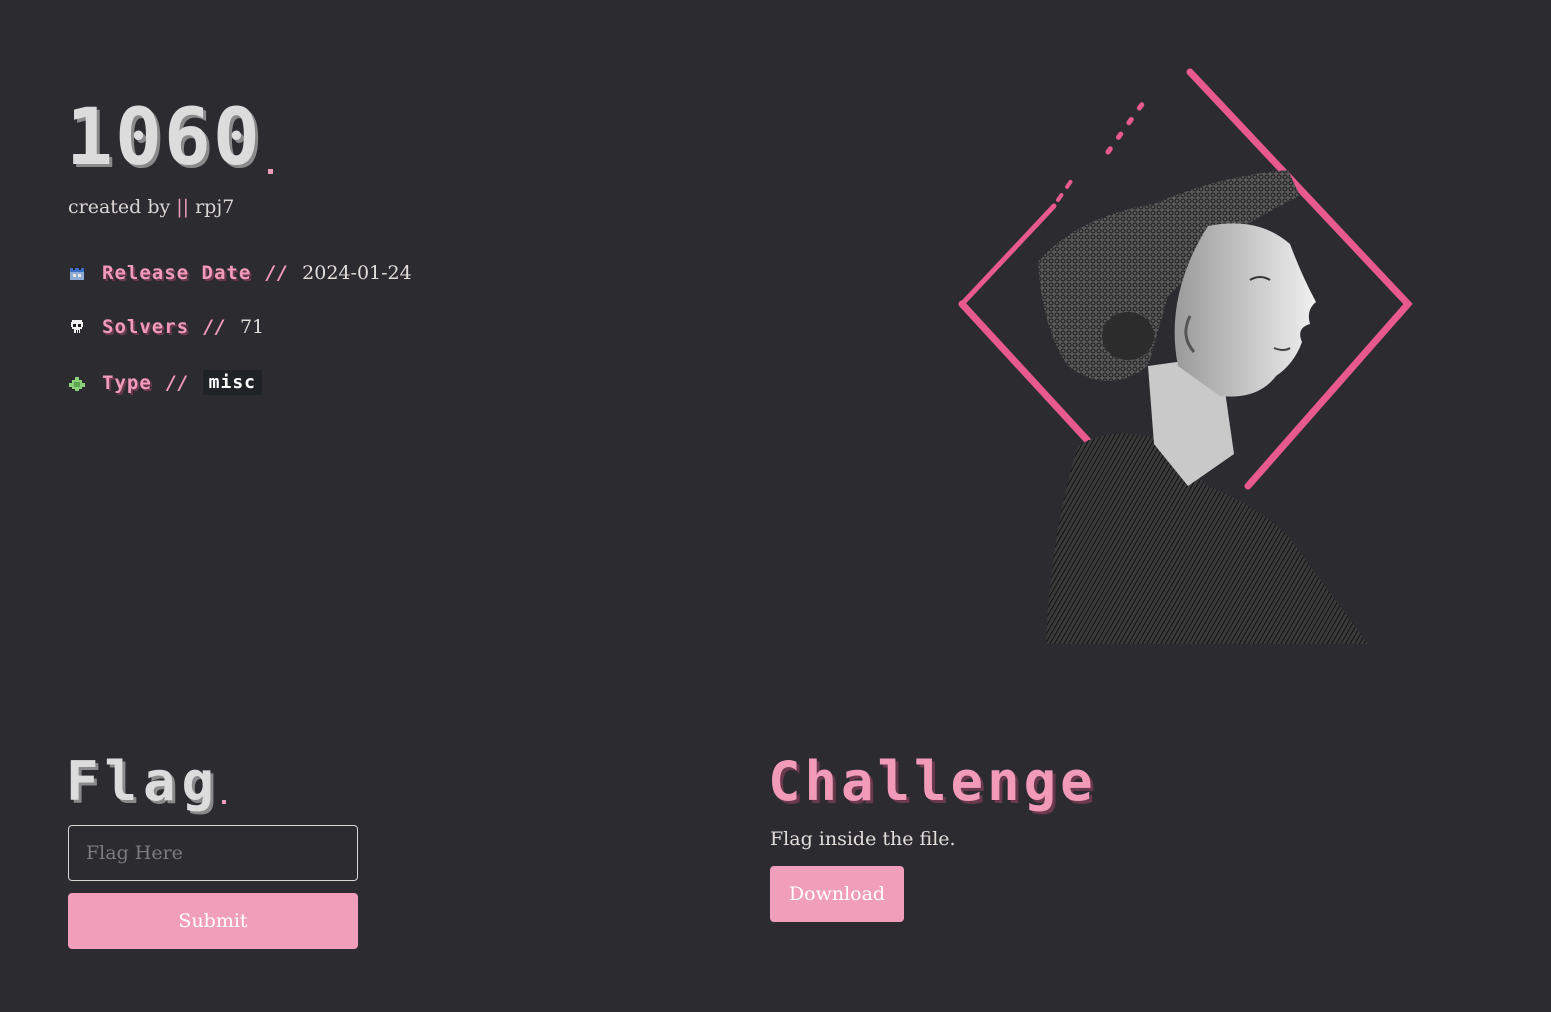 The image size is (1551, 1012). I want to click on author-line: created by || rpj7, so click(151, 207).